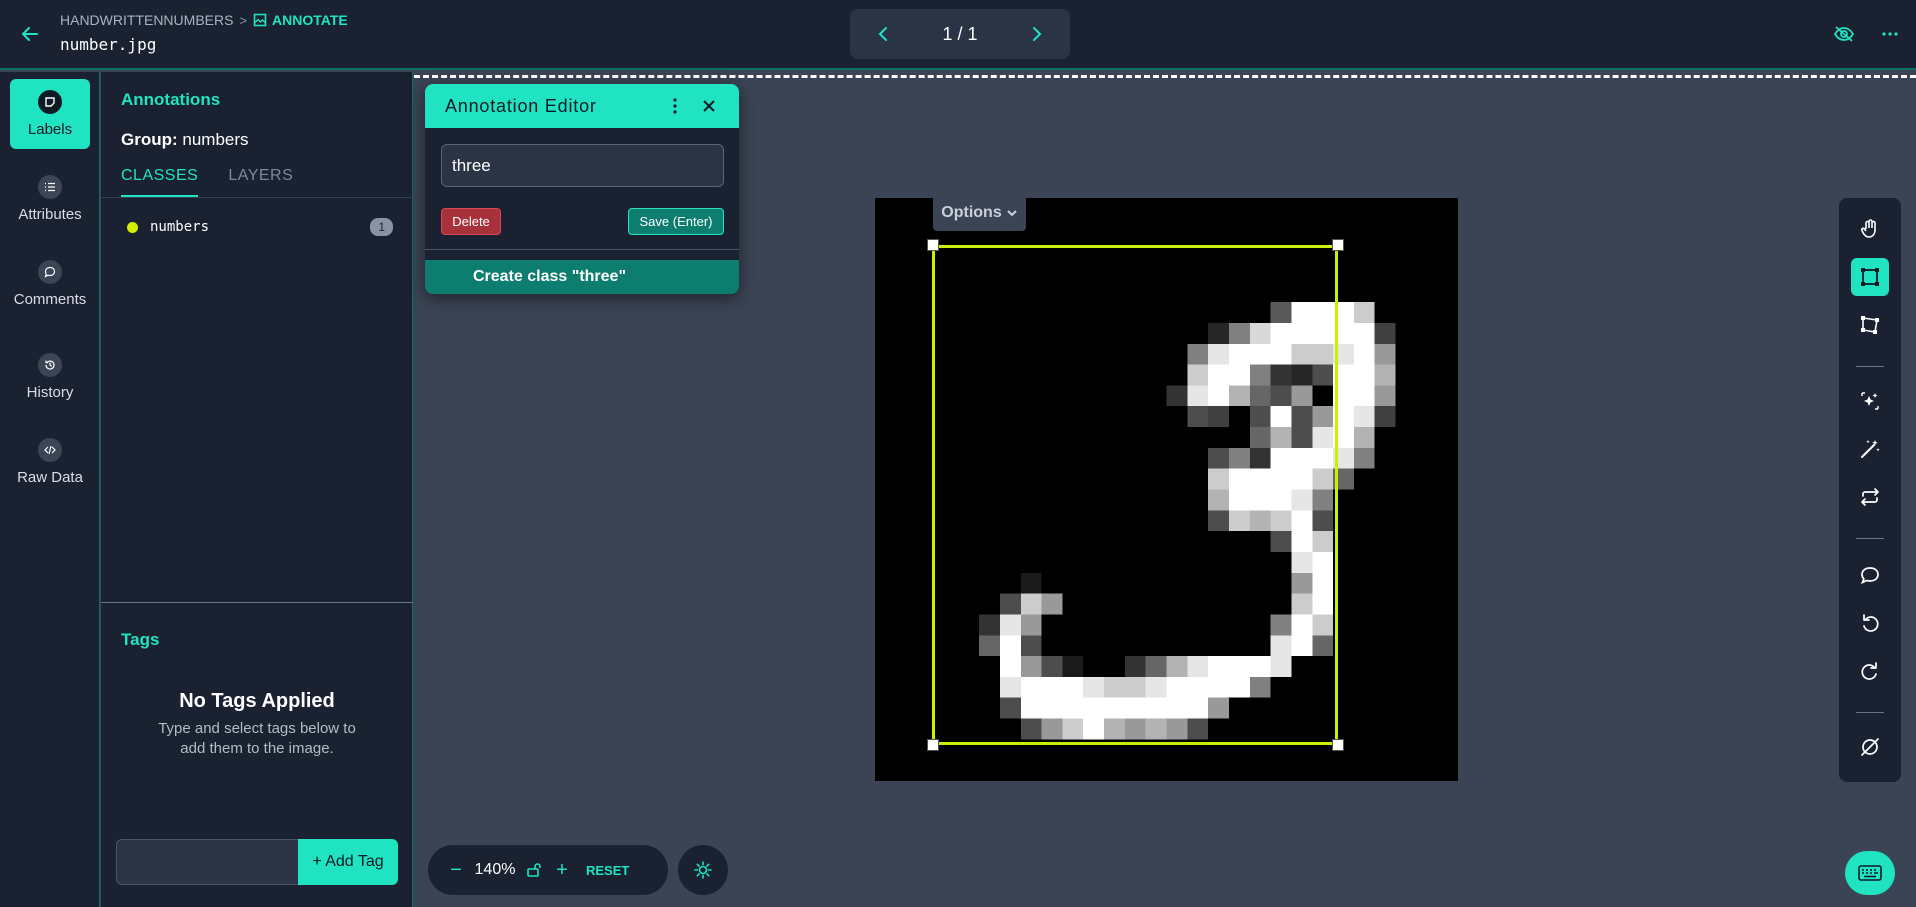 The image size is (1916, 907). I want to click on annotations-title: Annotations, so click(171, 99).